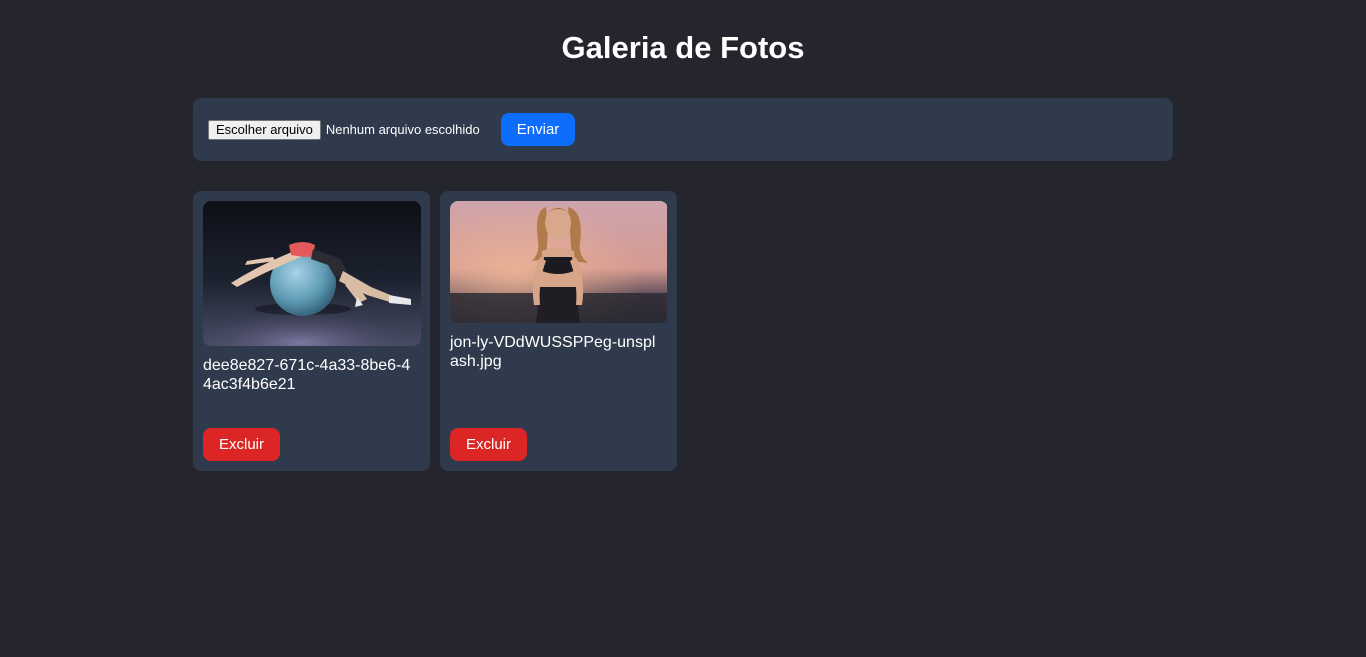 The height and width of the screenshot is (657, 1366). What do you see at coordinates (683, 47) in the screenshot?
I see `page-title: Galeria de Fotos` at bounding box center [683, 47].